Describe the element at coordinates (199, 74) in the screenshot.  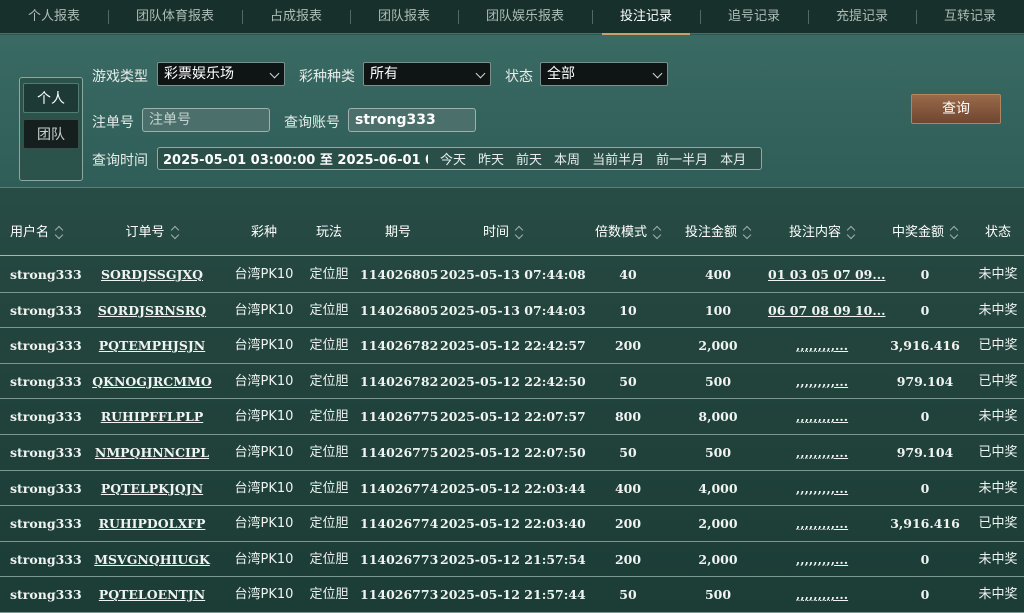
I see `game-type-value: 彩票娱乐场` at that location.